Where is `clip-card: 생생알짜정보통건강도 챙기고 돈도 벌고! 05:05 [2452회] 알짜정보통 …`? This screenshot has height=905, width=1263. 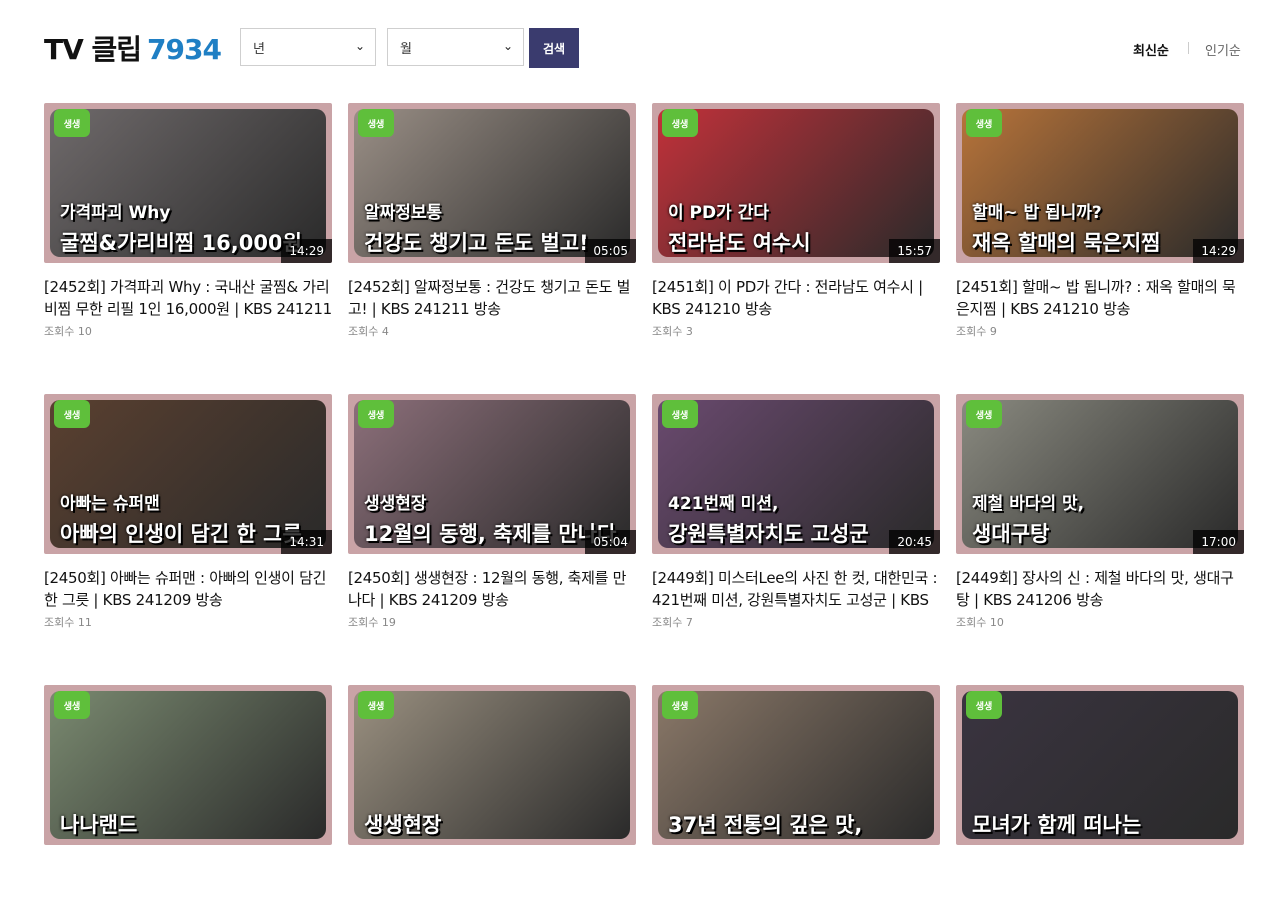
clip-card: 생생알짜정보통건강도 챙기고 돈도 벌고! 05:05 [2452회] 알짜정보통 … is located at coordinates (492, 221).